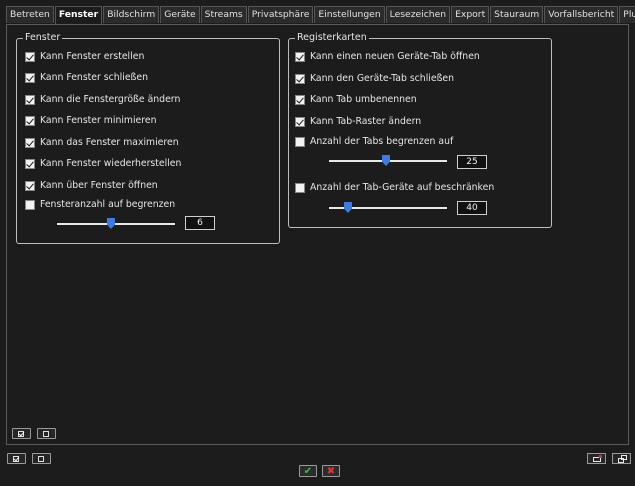 This screenshot has width=635, height=486. I want to click on option-maximize-window: Kann das Fenster maximieren, so click(102, 142).